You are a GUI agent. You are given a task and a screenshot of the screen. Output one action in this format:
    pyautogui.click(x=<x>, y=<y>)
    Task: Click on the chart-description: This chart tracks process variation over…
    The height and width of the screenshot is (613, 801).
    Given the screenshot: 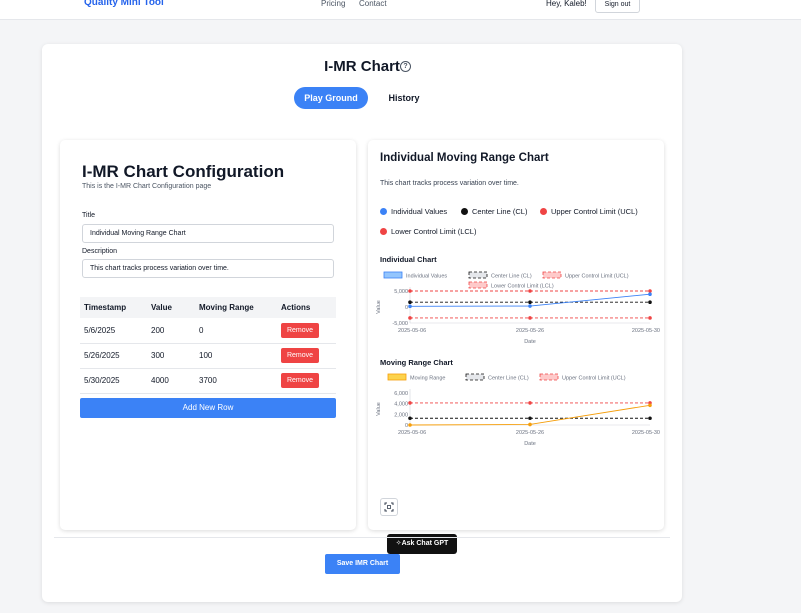 What is the action you would take?
    pyautogui.click(x=449, y=183)
    